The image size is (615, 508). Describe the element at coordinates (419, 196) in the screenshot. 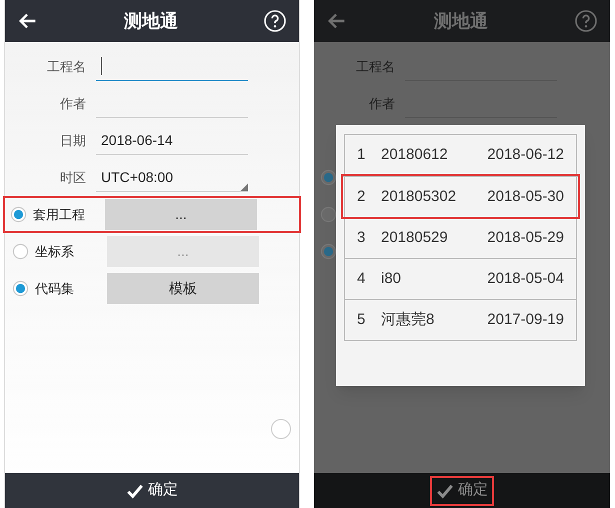

I see `project-name: 201805302` at that location.